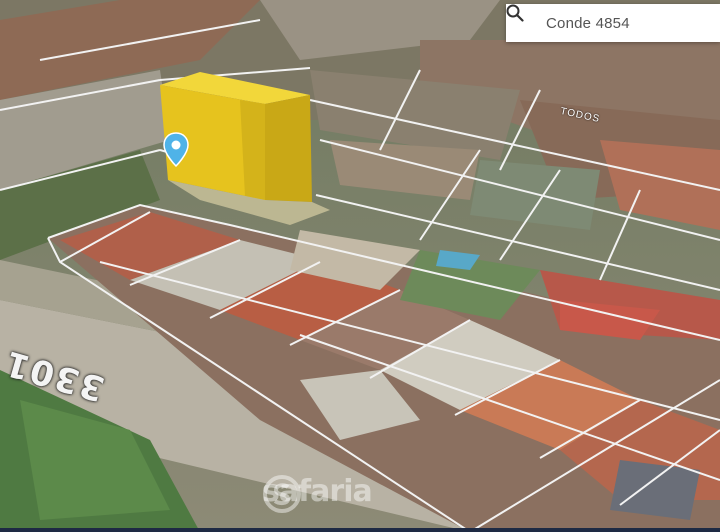  I want to click on search-box: Conde 4854, so click(613, 23).